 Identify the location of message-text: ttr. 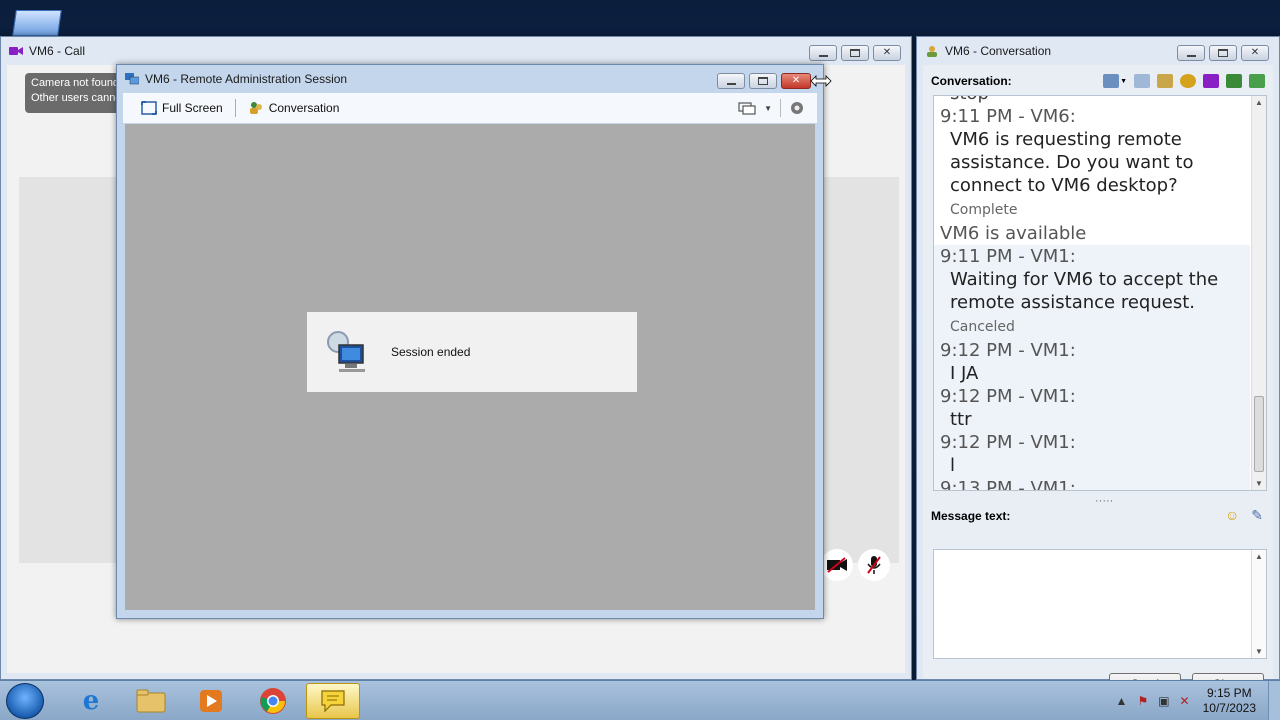
(961, 419).